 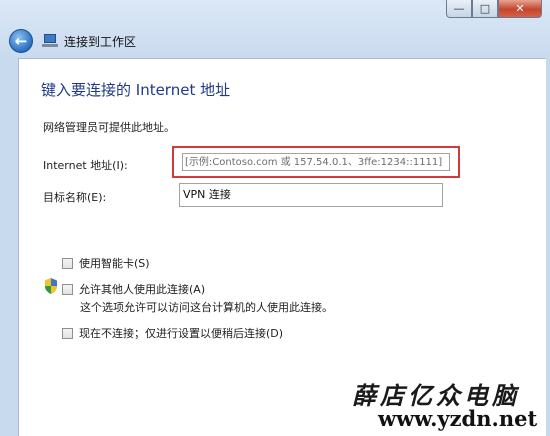 What do you see at coordinates (67, 289) in the screenshot?
I see `allow-others-checkbox` at bounding box center [67, 289].